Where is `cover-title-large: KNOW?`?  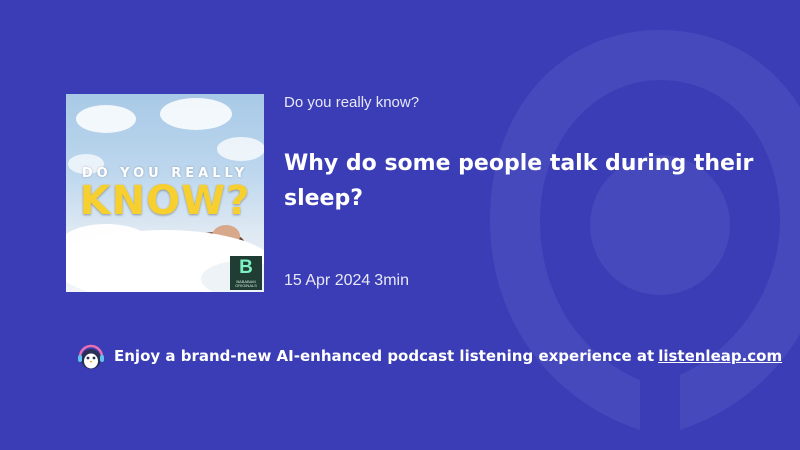
cover-title-large: KNOW? is located at coordinates (165, 201).